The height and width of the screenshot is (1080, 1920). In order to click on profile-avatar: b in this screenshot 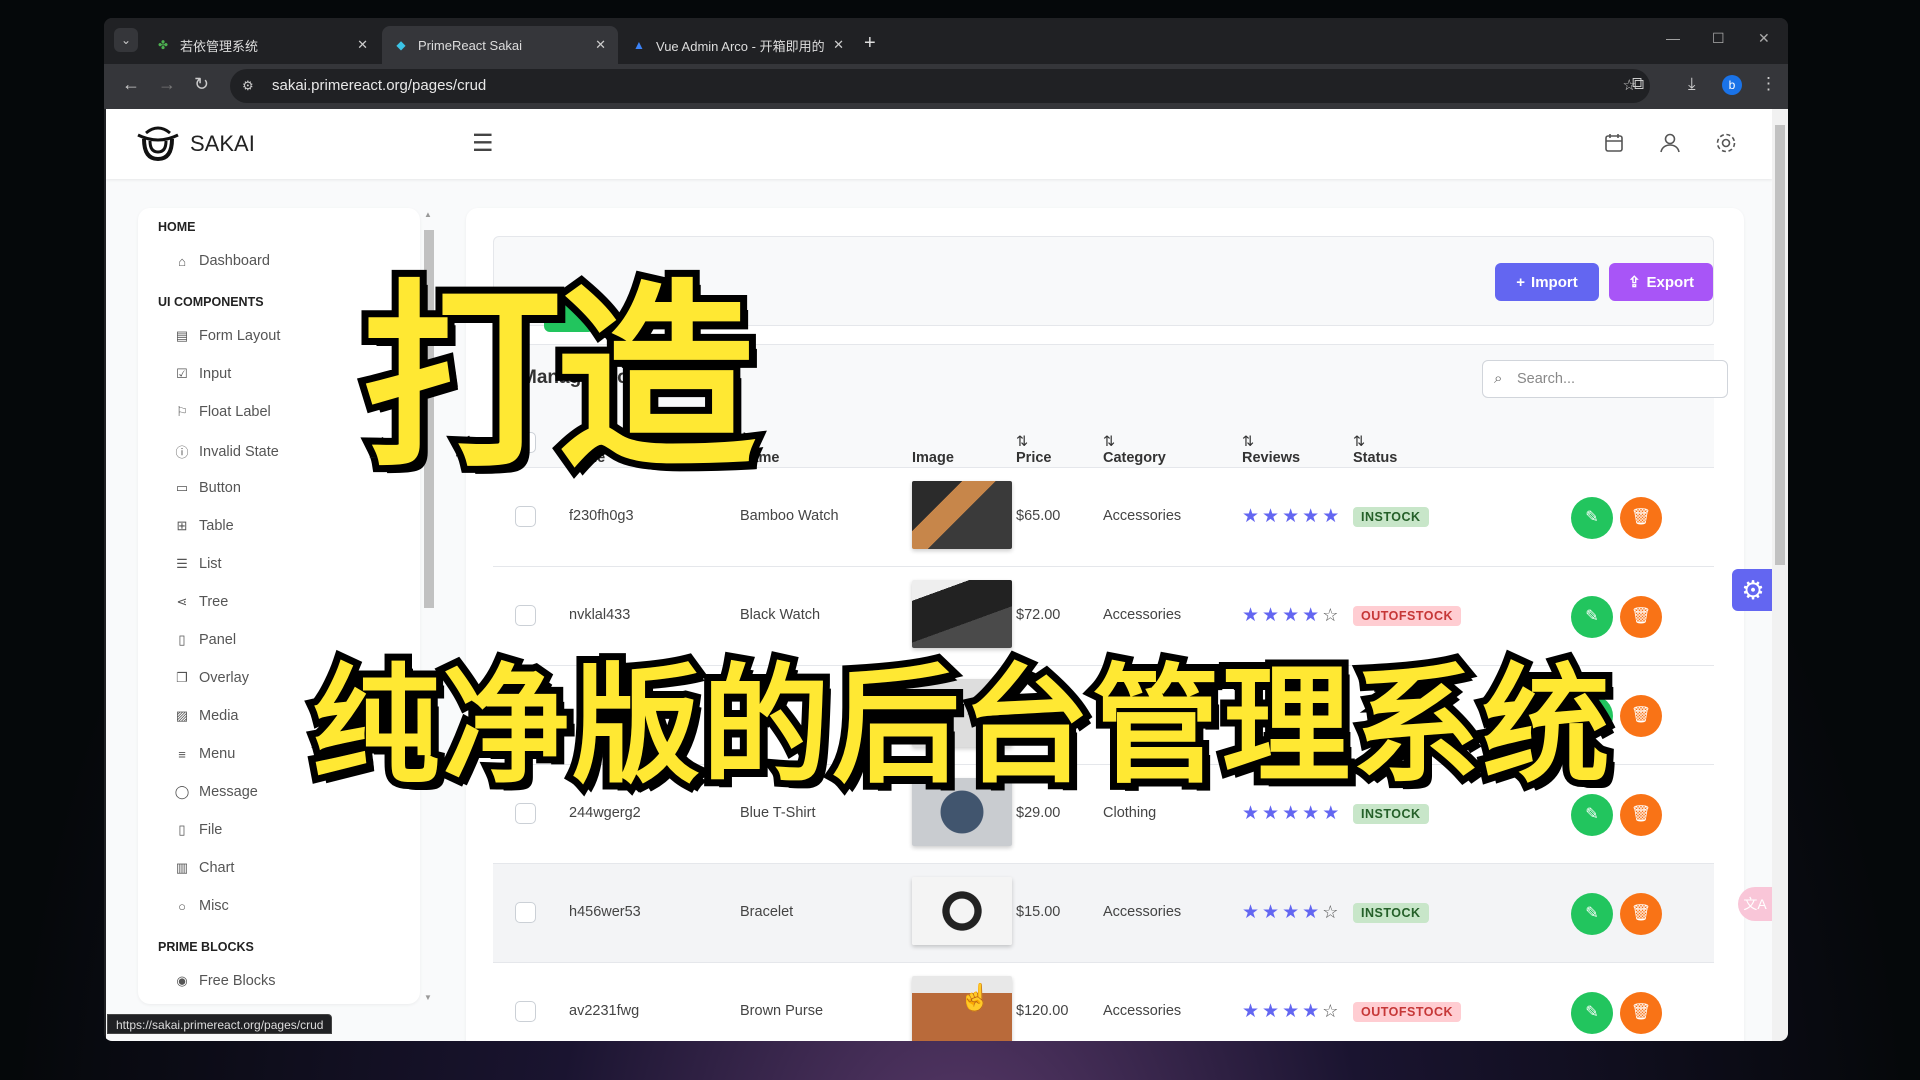, I will do `click(1732, 85)`.